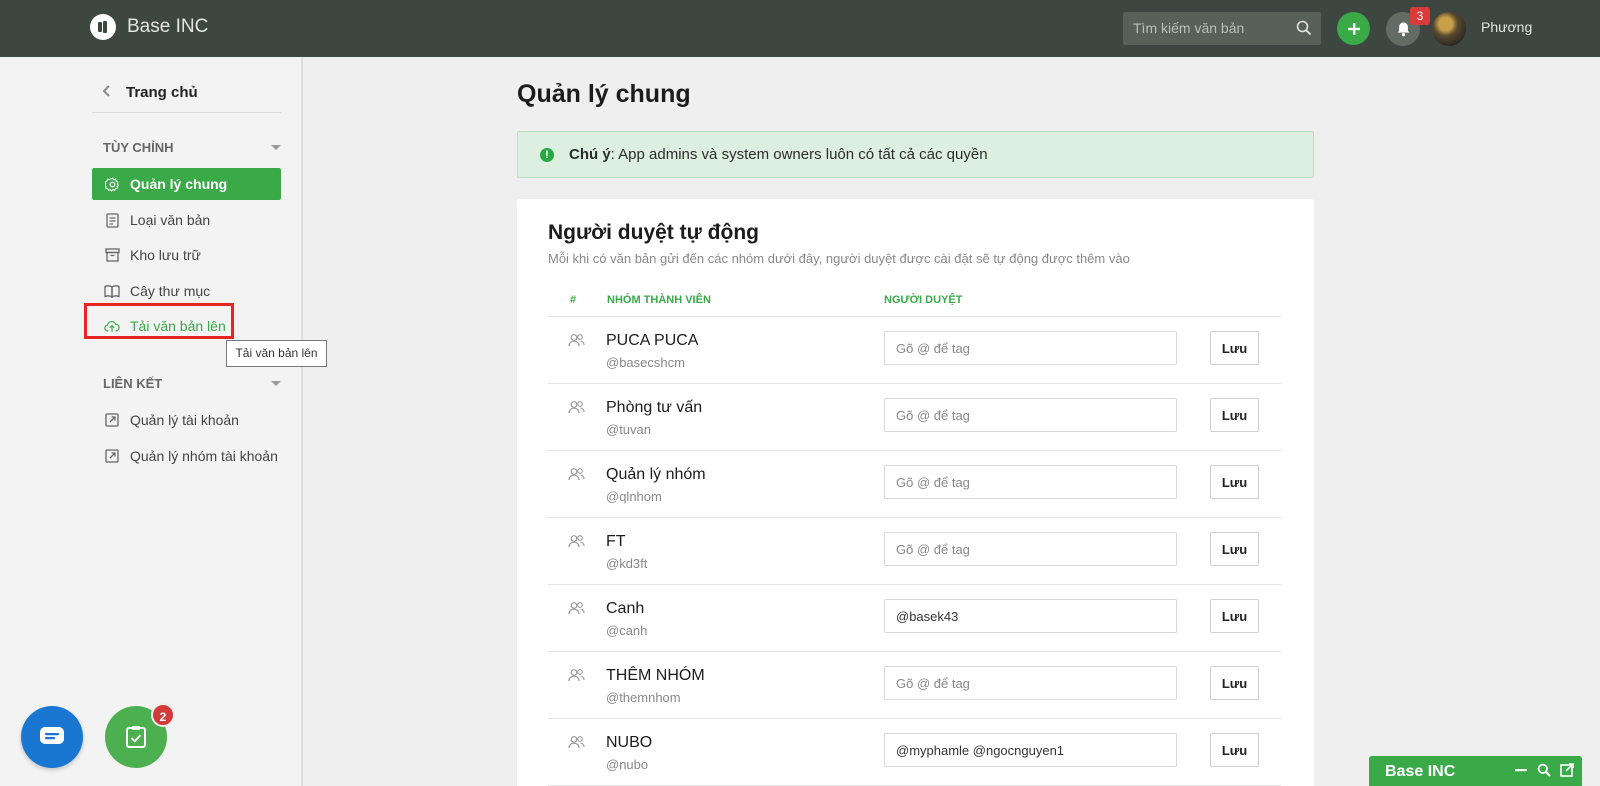 Image resolution: width=1600 pixels, height=786 pixels. Describe the element at coordinates (573, 300) in the screenshot. I see `column-header-index: #` at that location.